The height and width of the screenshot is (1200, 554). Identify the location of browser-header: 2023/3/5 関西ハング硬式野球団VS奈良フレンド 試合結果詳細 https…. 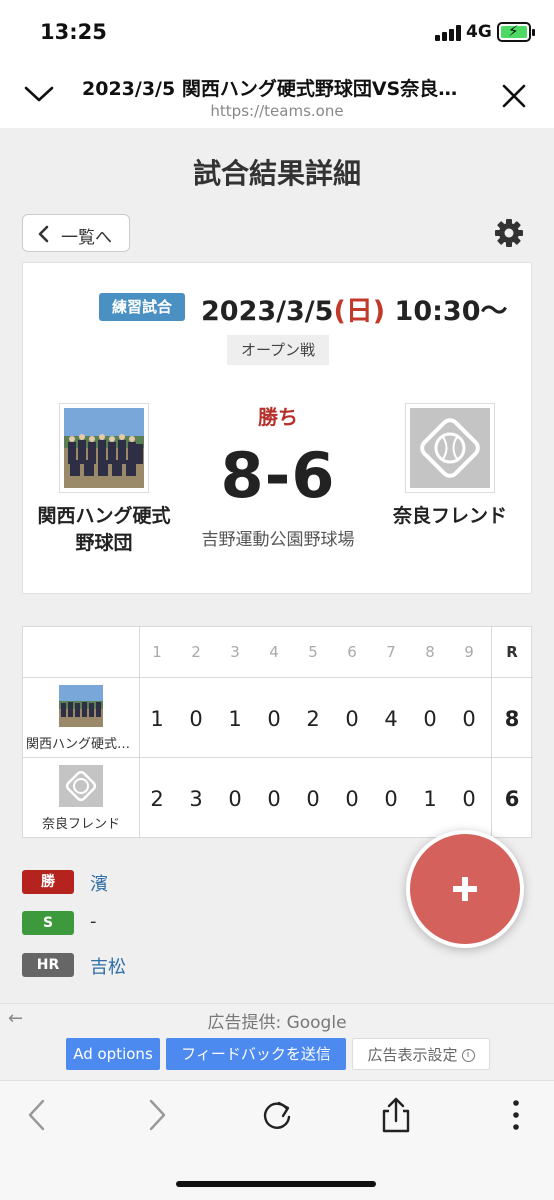
(277, 94).